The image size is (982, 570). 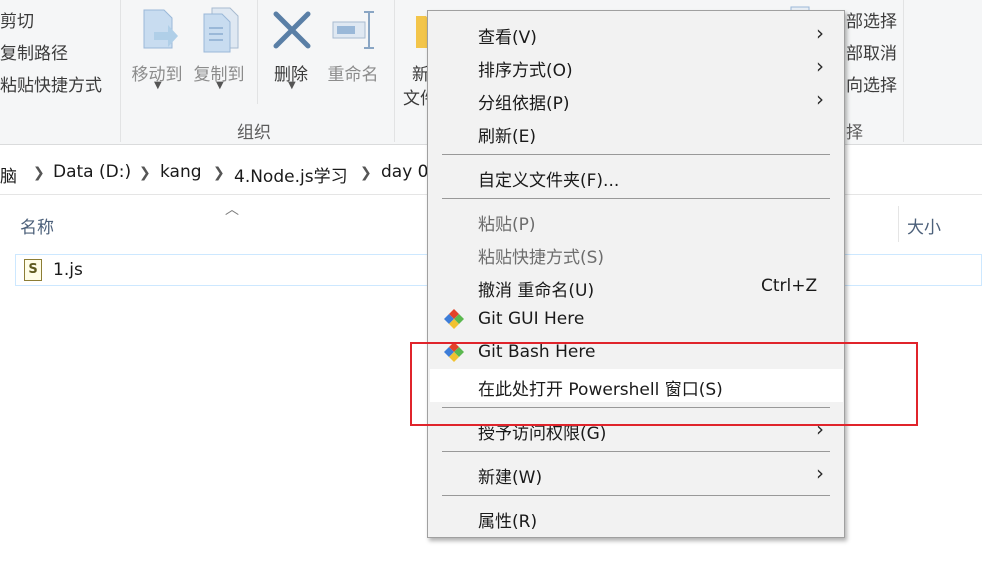 I want to click on menu-item-label: 粘贴快捷方式(S), so click(x=541, y=258).